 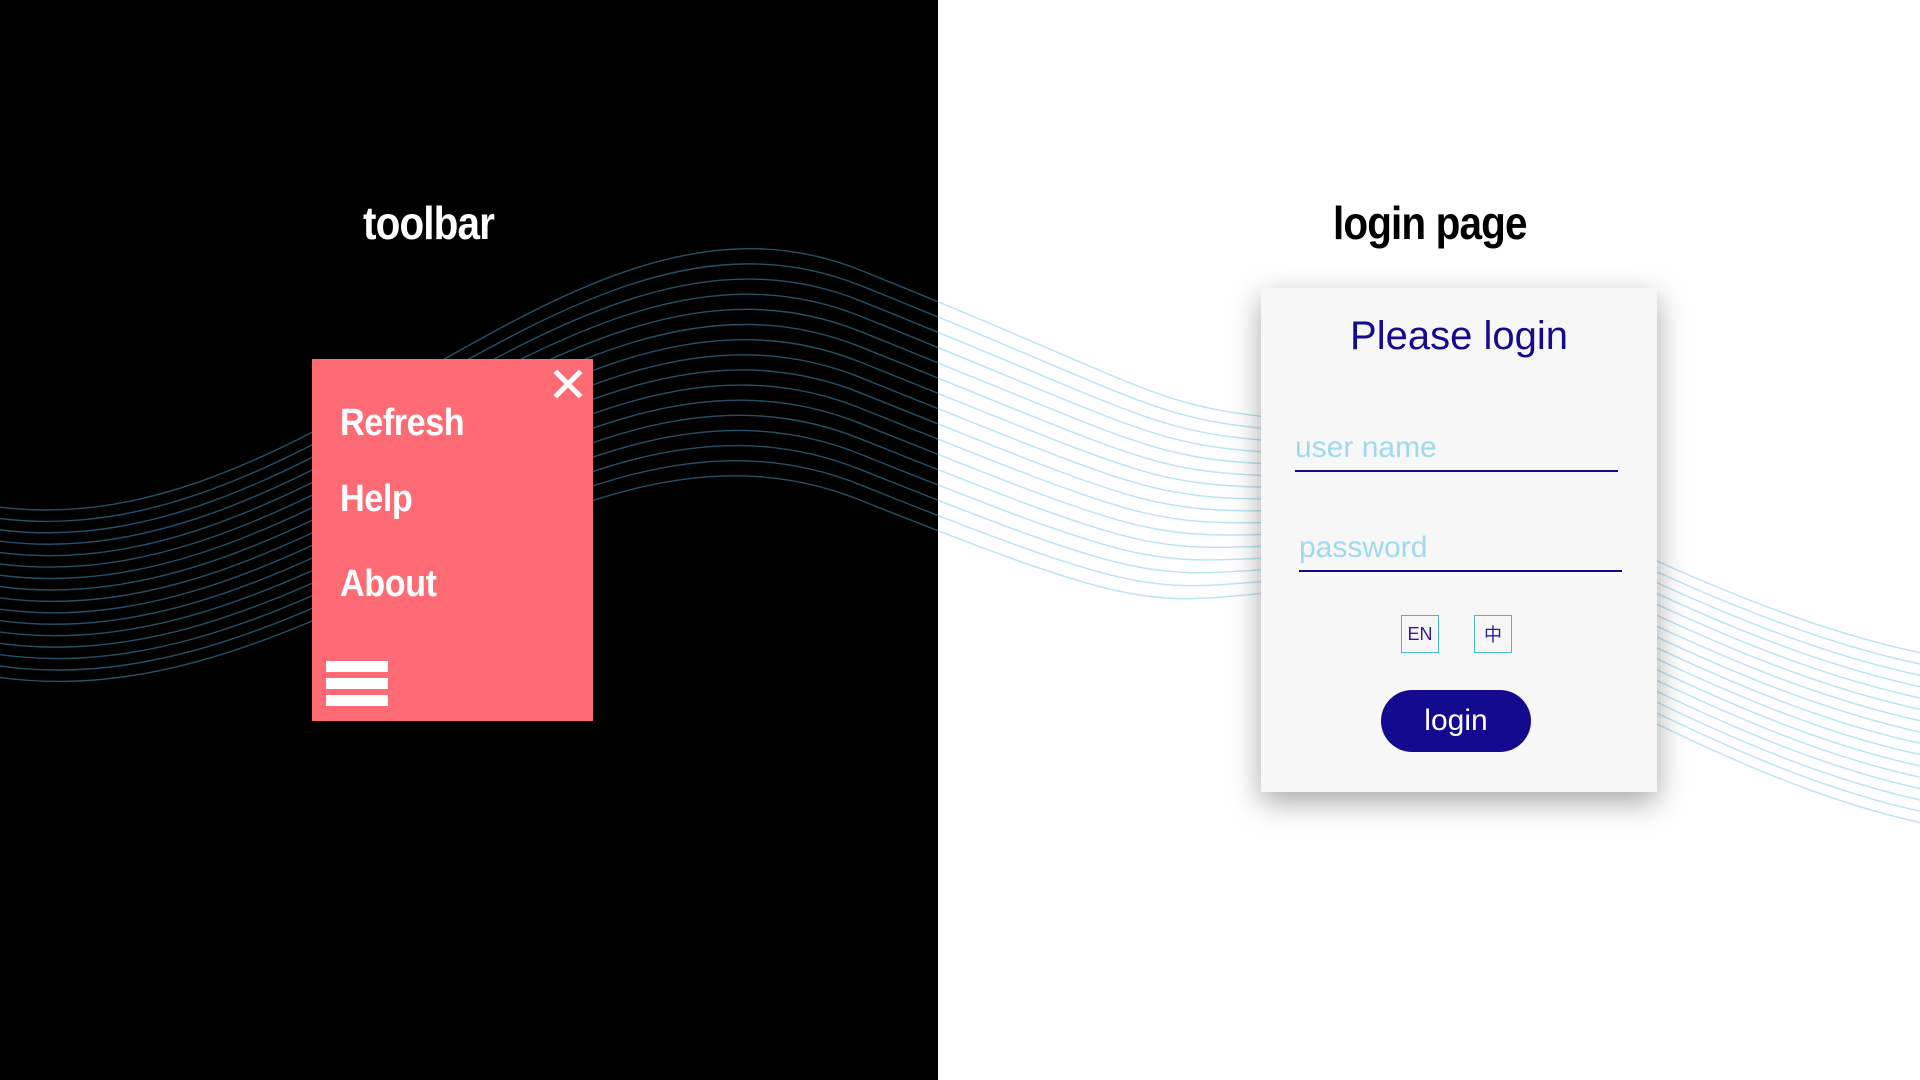 I want to click on language-zh-button: 中, so click(x=1493, y=634).